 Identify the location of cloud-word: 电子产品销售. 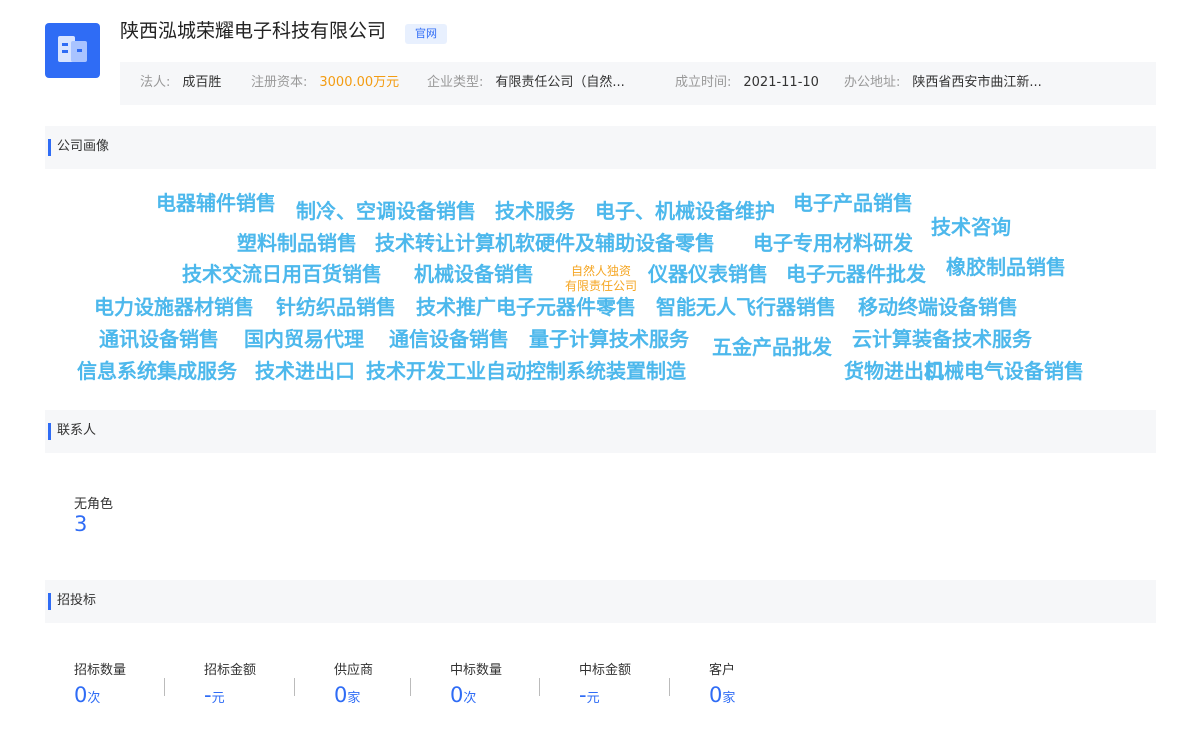
(853, 203).